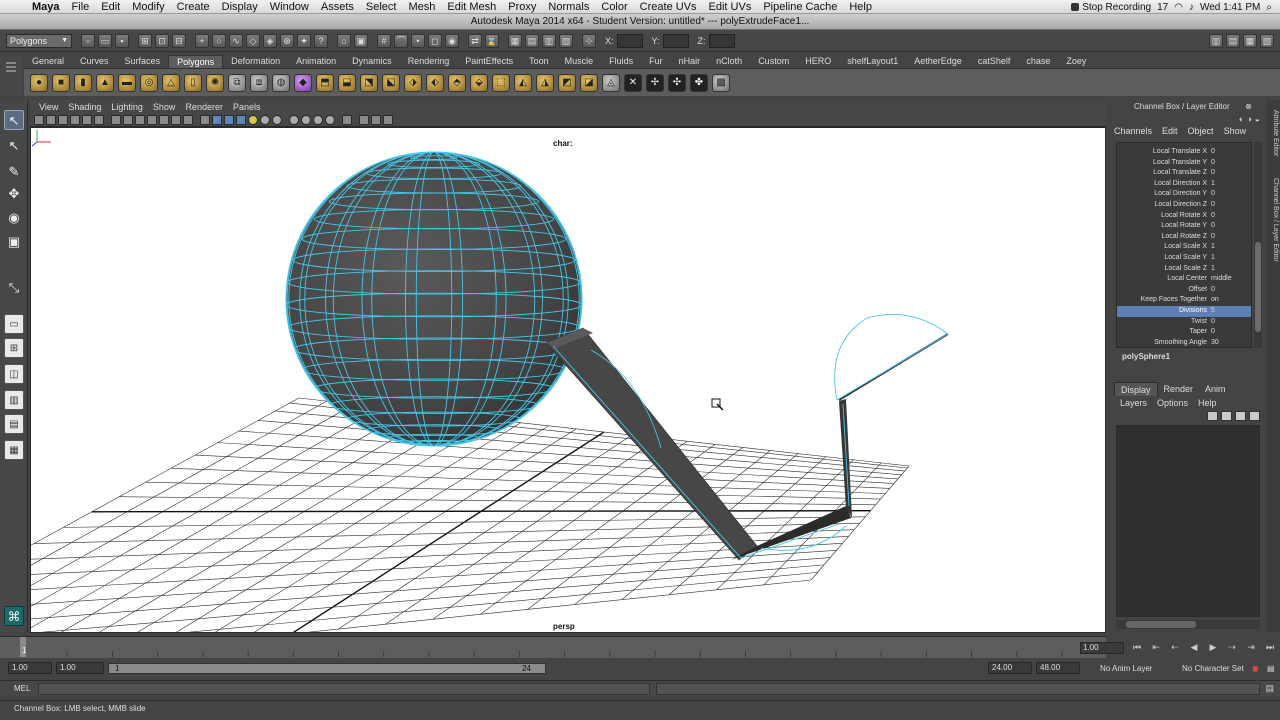 The height and width of the screenshot is (720, 1280). I want to click on highlight-selection-icon: ▣, so click(361, 40).